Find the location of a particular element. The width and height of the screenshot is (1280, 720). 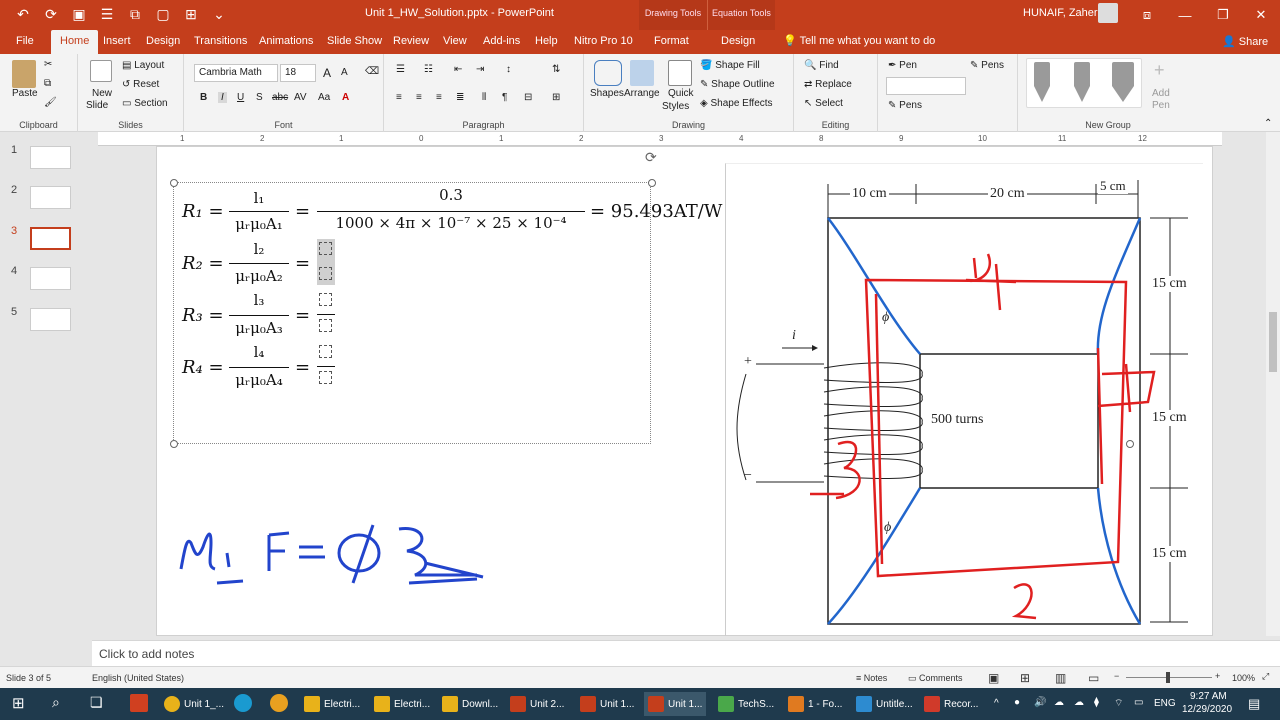

horizontal-ruler: 1 2 1 0 1 2 3 4 8 9 10 11 12 is located at coordinates (660, 139).